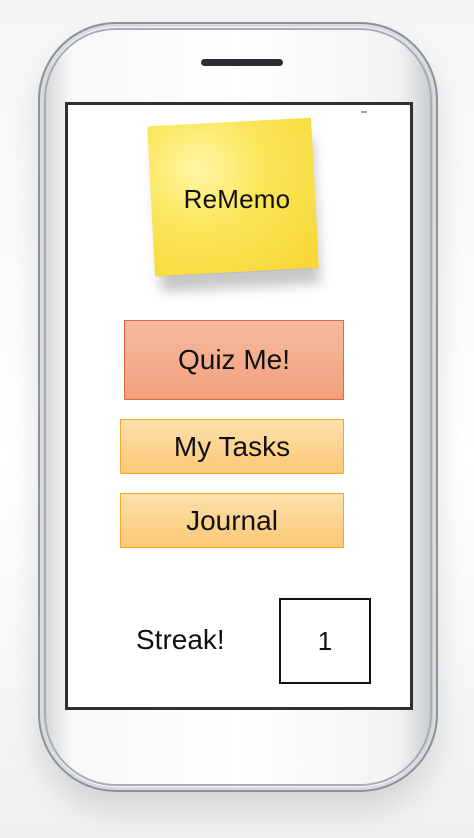 The image size is (474, 838). I want to click on app-title: ReMemo, so click(237, 199).